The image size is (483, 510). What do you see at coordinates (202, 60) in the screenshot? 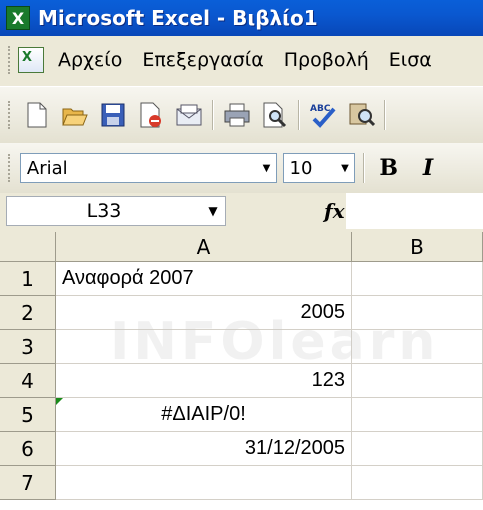
I see `menu-edit: Επεξεργασία` at bounding box center [202, 60].